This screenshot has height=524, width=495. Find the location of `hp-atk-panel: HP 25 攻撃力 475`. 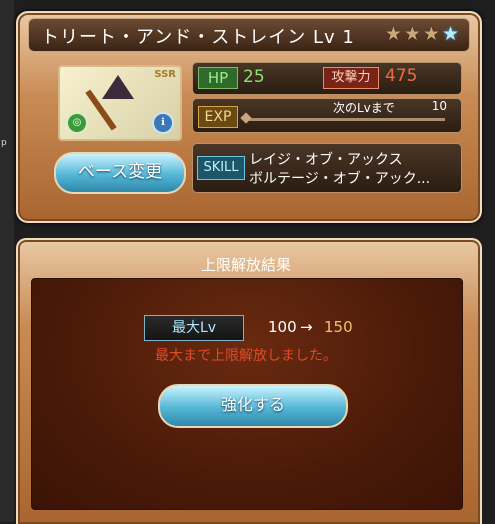

hp-atk-panel: HP 25 攻撃力 475 is located at coordinates (327, 78).